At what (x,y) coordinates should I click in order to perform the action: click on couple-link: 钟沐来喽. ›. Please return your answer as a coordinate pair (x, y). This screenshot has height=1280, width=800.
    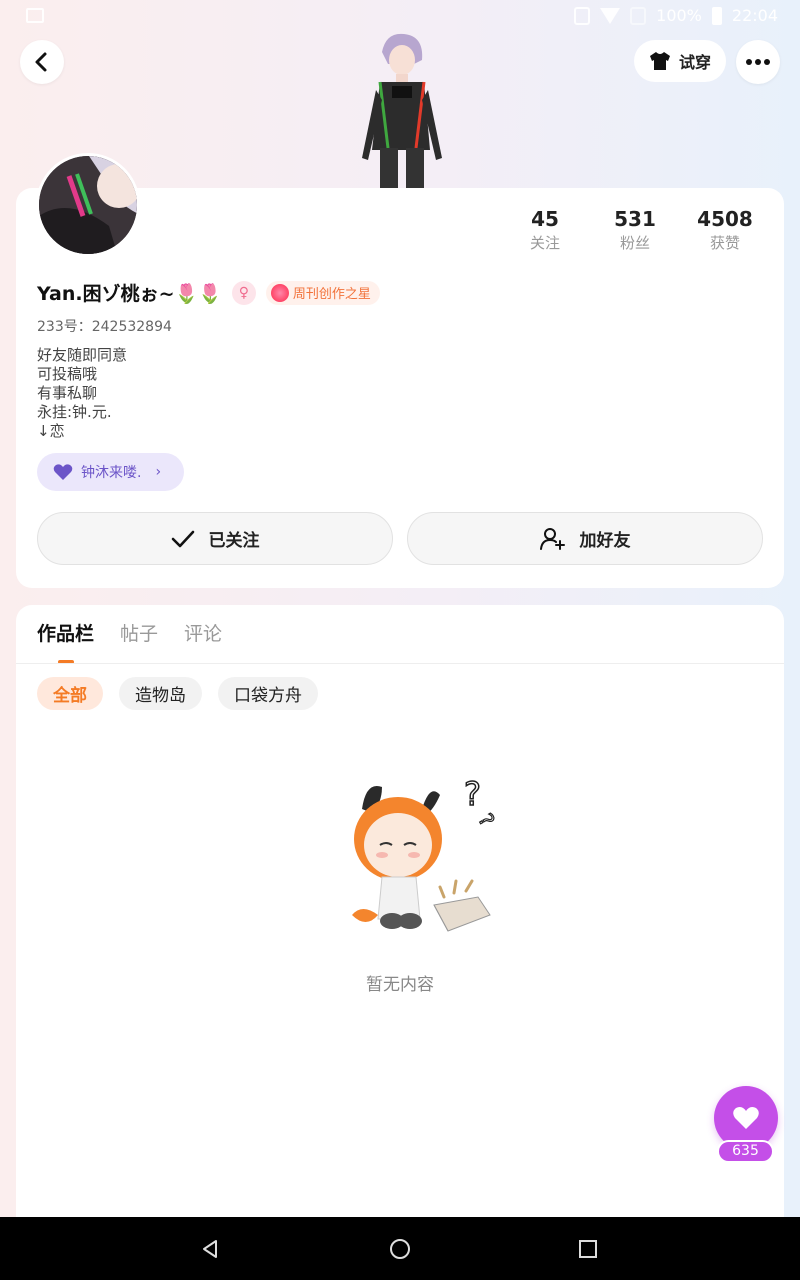
    Looking at the image, I should click on (110, 472).